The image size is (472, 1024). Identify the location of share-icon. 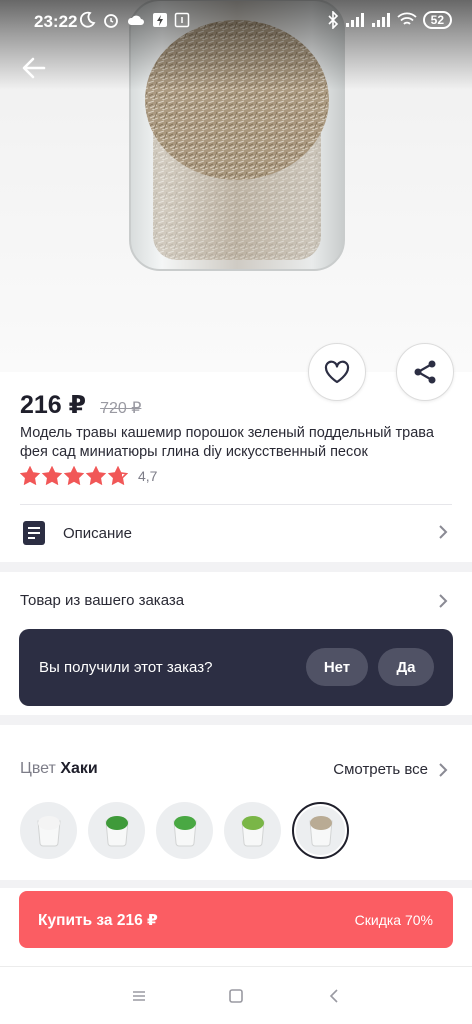
(425, 372).